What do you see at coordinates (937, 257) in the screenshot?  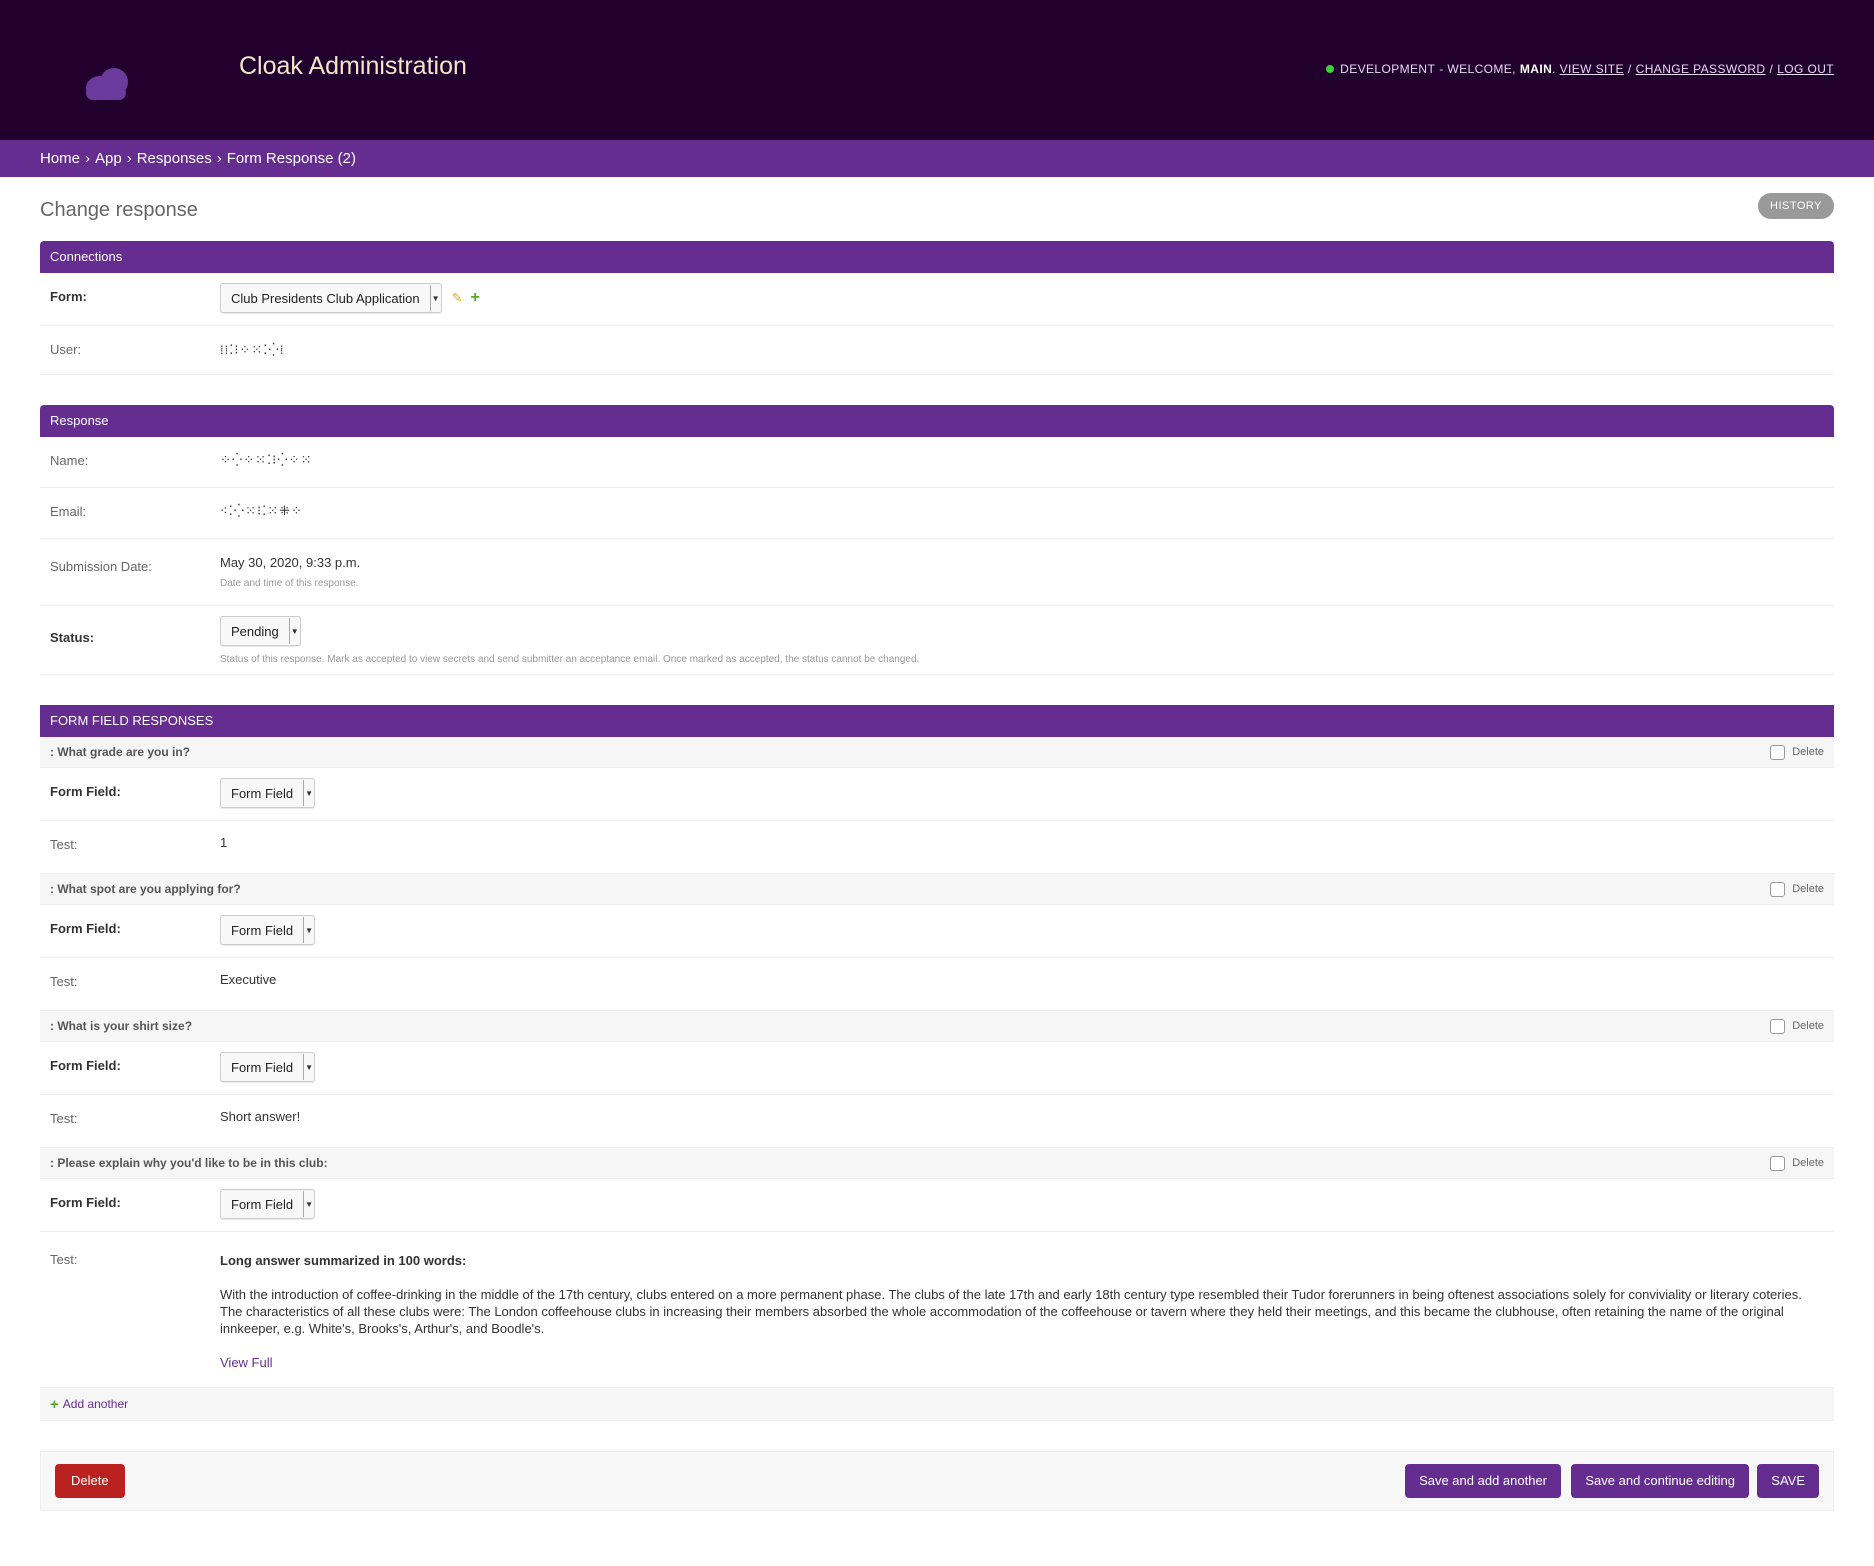 I see `connections-heading: Connections` at bounding box center [937, 257].